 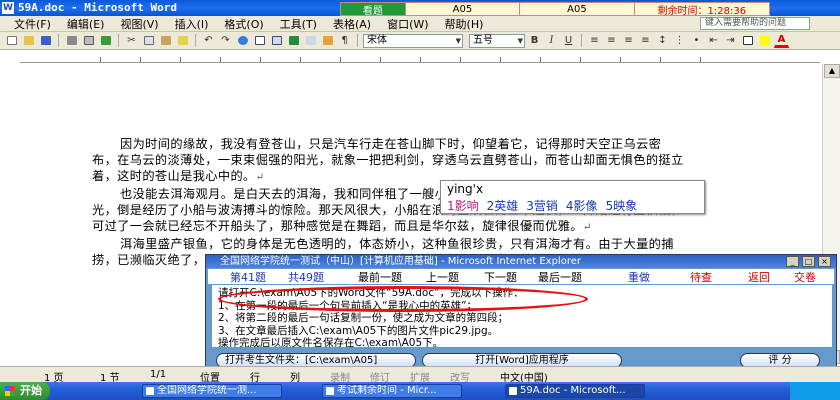 What do you see at coordinates (679, 41) in the screenshot?
I see `numbering-icon: ⋮` at bounding box center [679, 41].